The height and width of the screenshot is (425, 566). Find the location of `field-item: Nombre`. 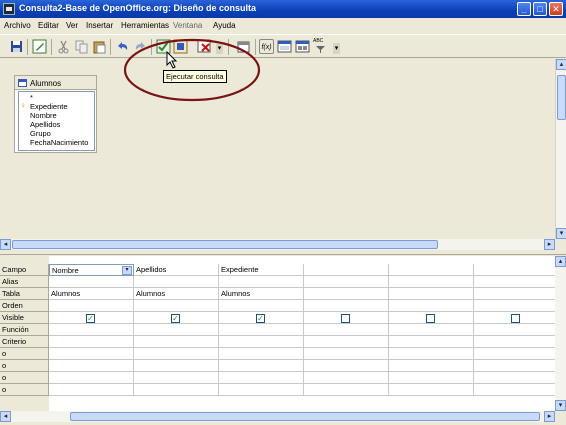

field-item: Nombre is located at coordinates (43, 115).